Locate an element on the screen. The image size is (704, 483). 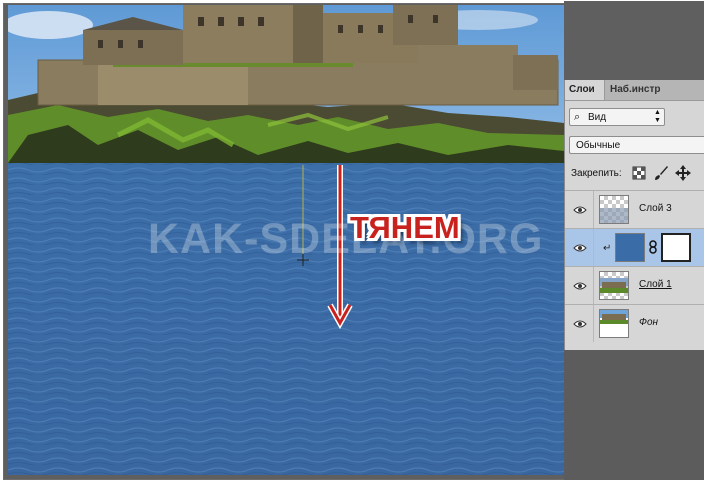
blend-mode-value: Обычные is located at coordinates (598, 145).